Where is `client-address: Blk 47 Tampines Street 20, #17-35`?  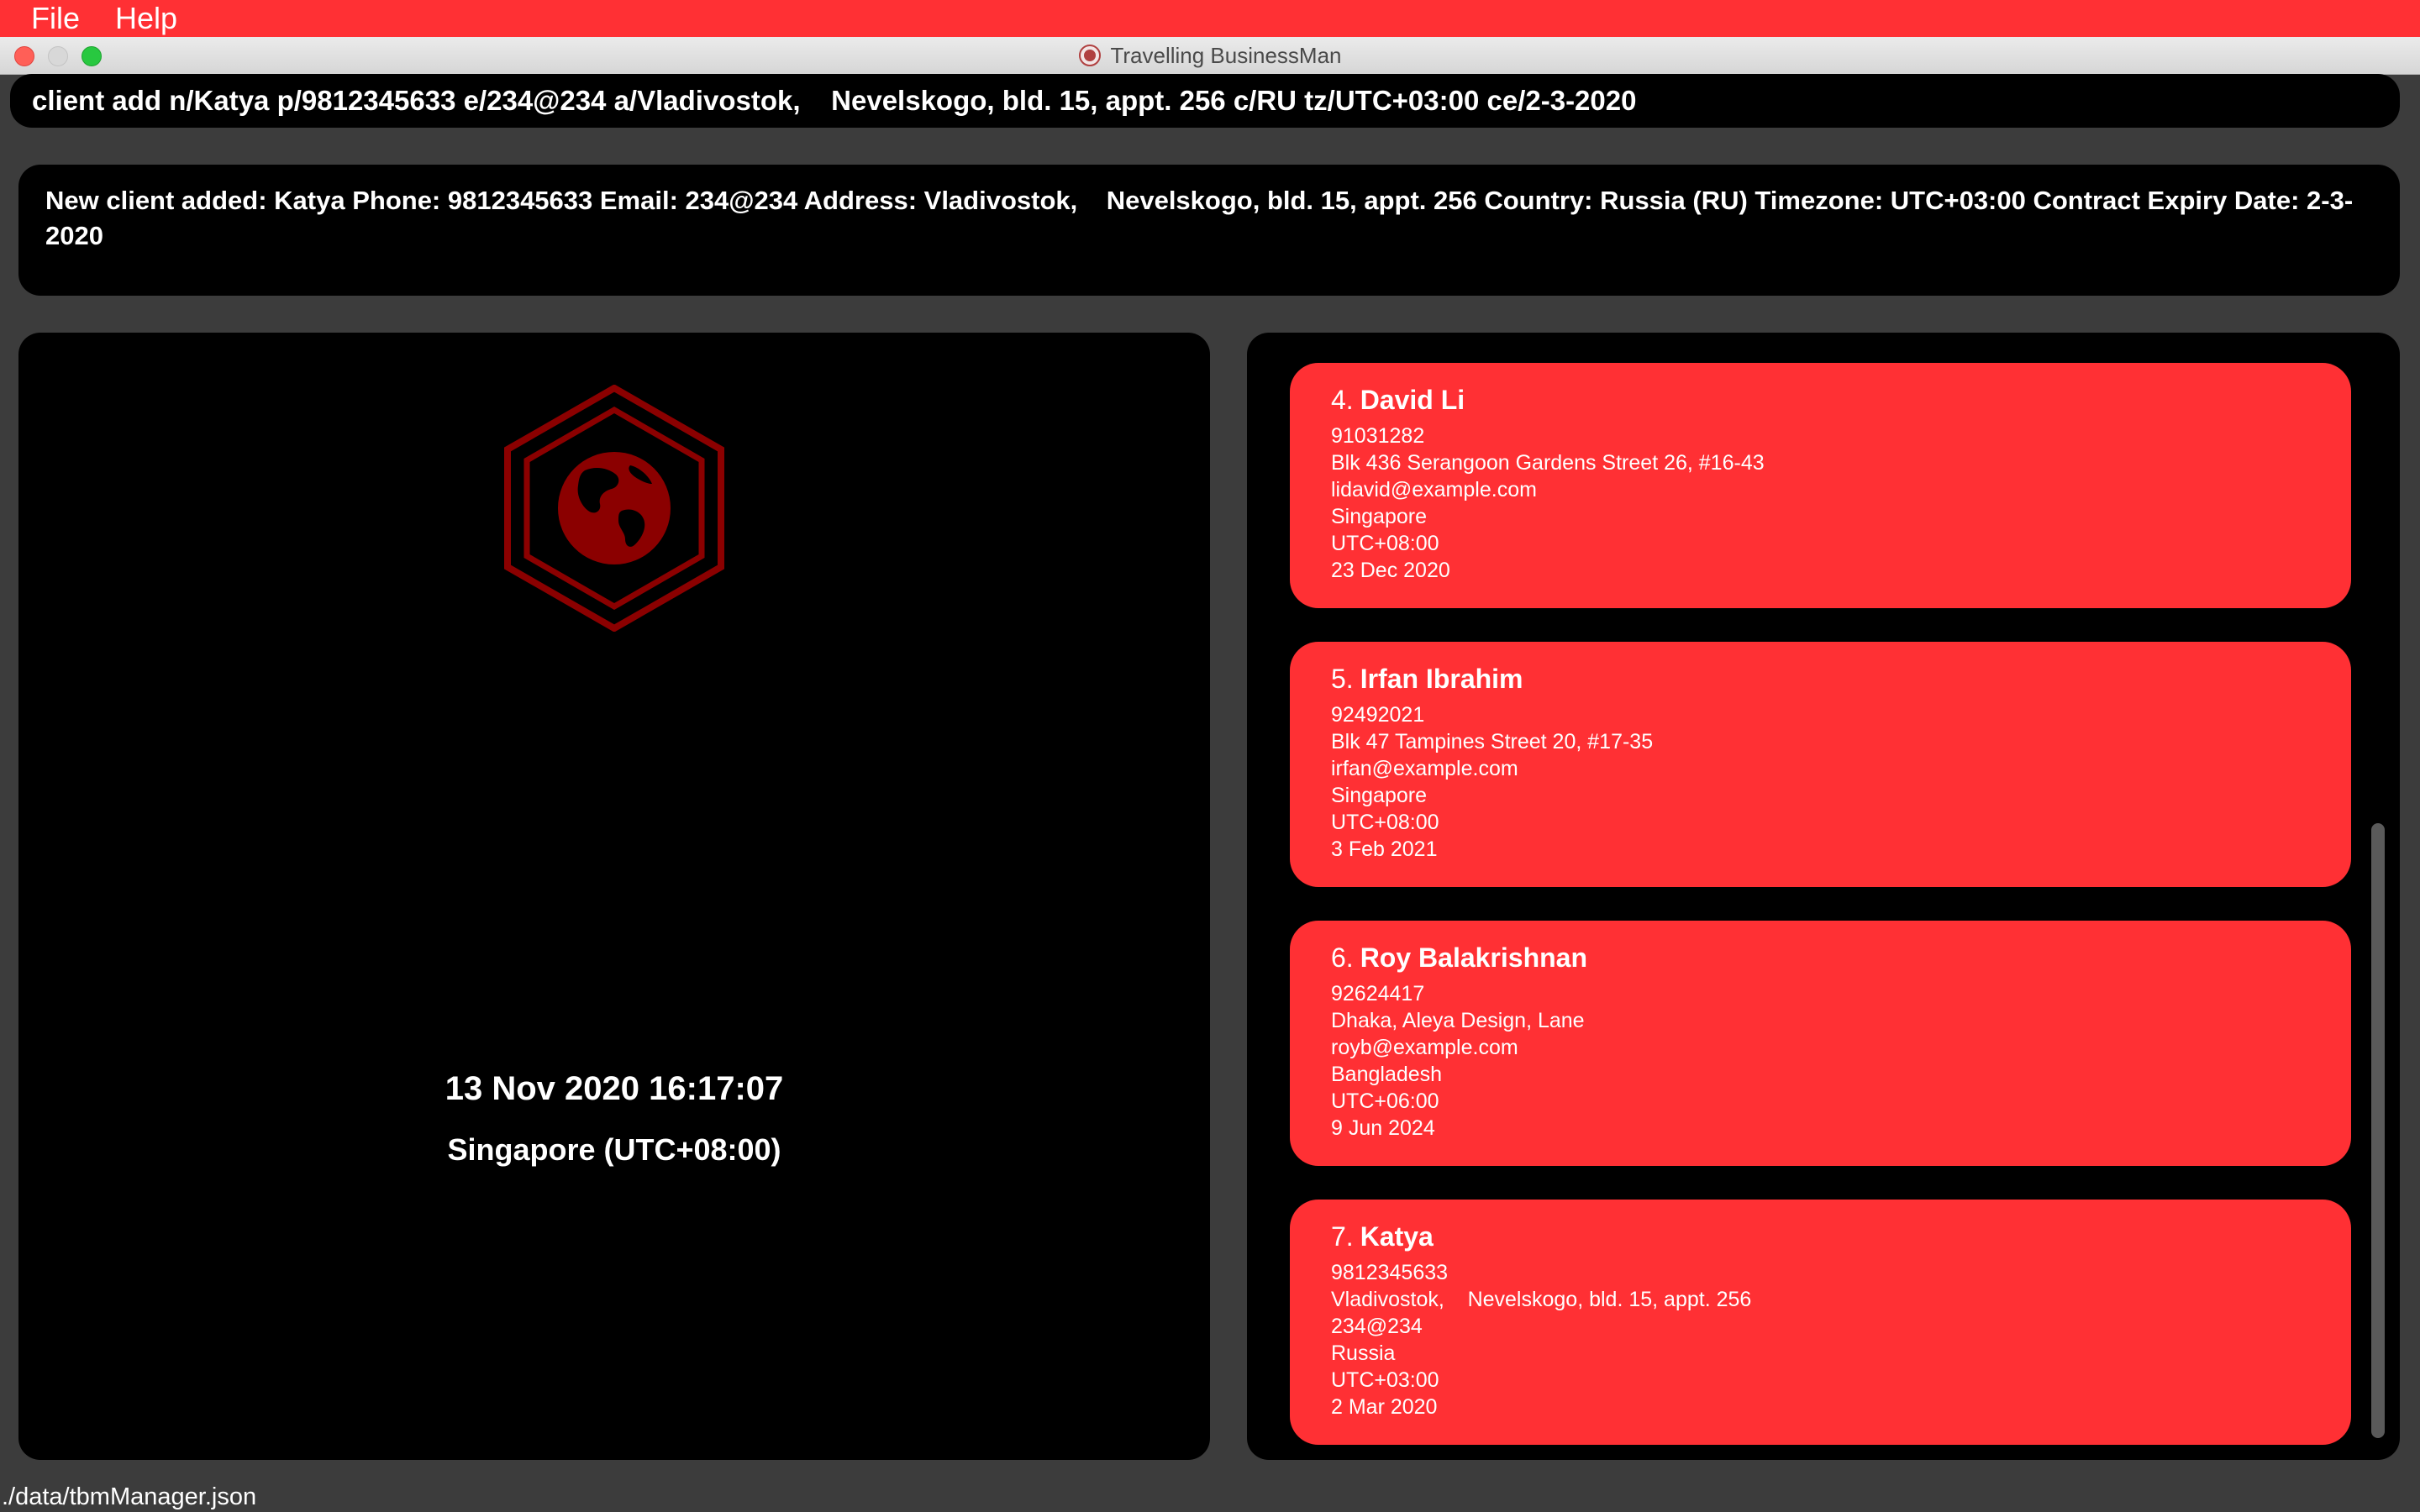
client-address: Blk 47 Tampines Street 20, #17-35 is located at coordinates (1493, 741).